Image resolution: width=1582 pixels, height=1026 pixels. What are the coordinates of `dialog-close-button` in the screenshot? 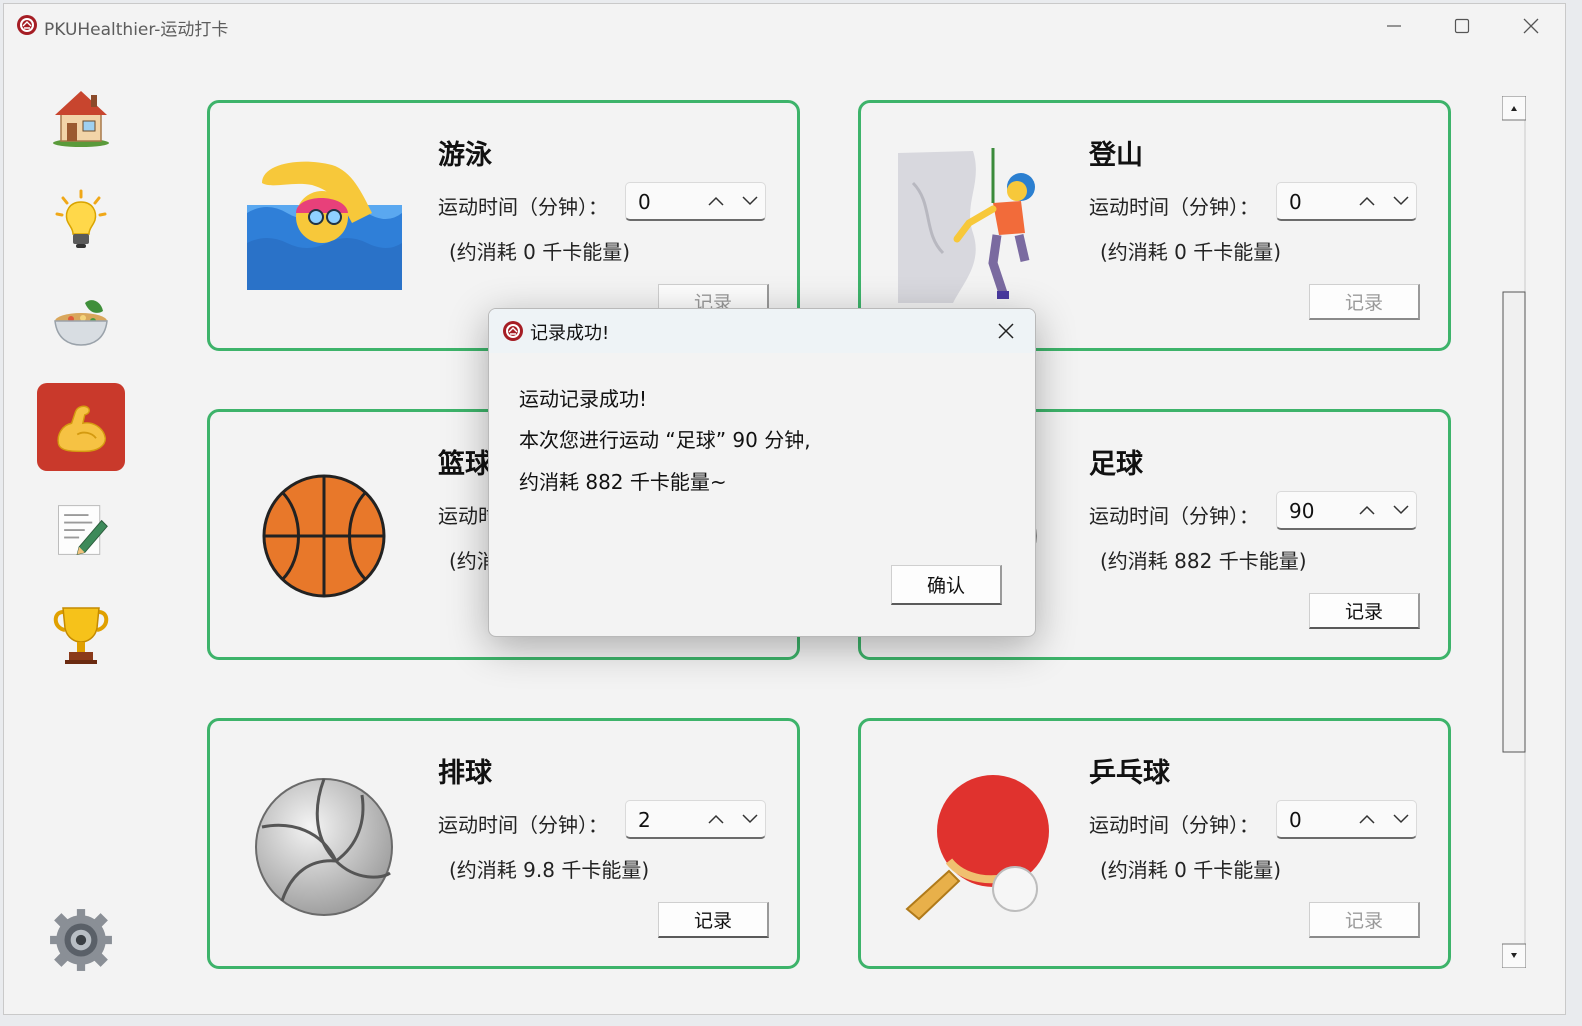 It's located at (1006, 331).